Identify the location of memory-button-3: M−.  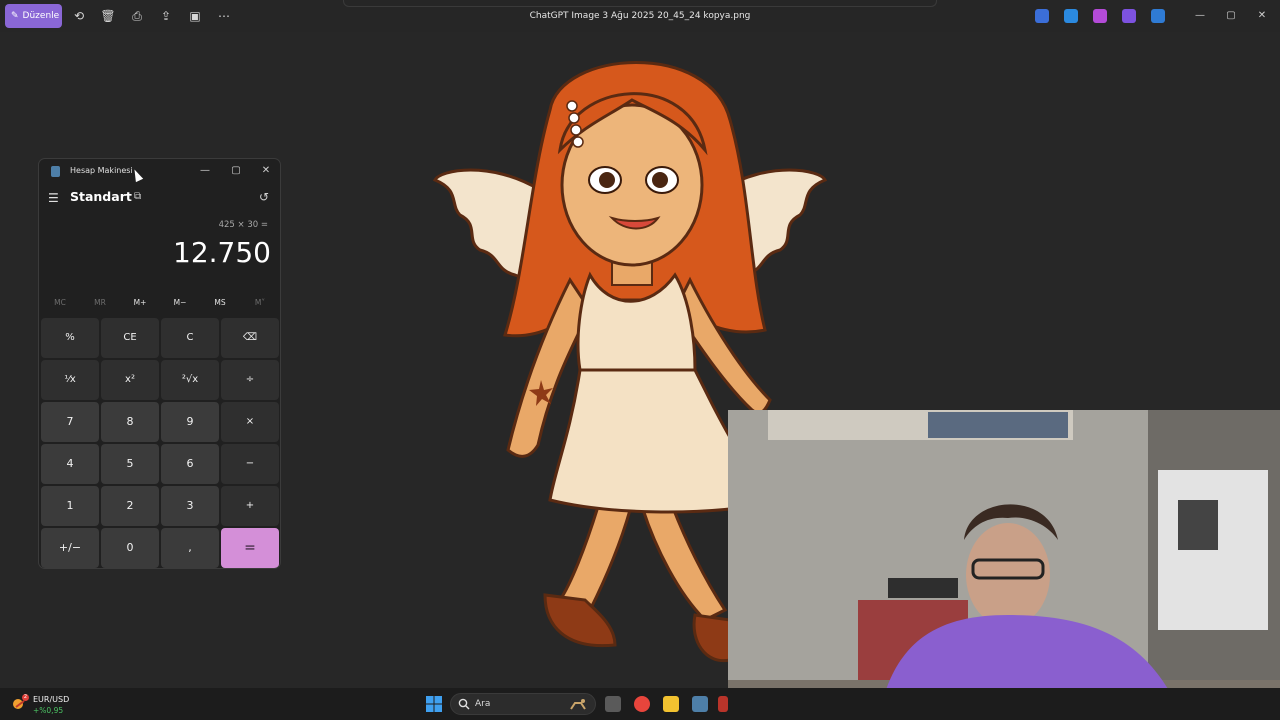
(180, 302).